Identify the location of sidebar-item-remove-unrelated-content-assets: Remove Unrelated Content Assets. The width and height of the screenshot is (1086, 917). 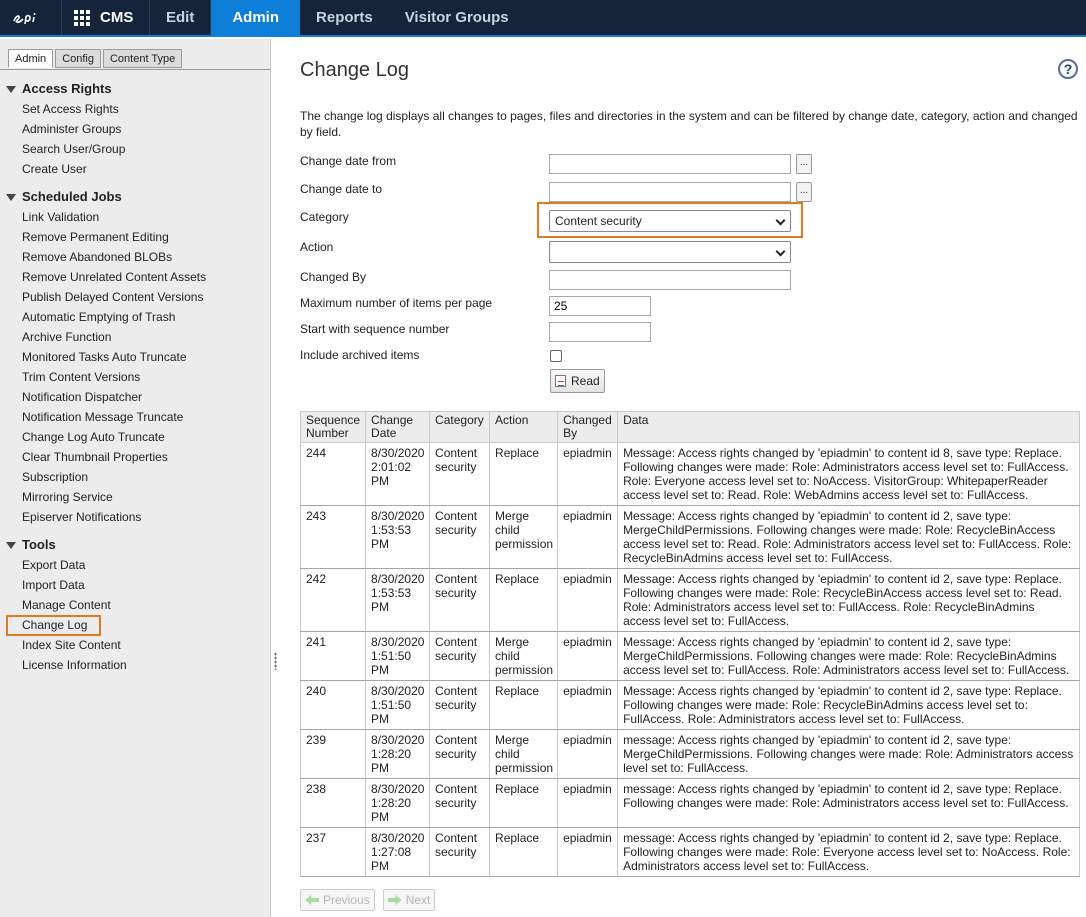
(135, 277).